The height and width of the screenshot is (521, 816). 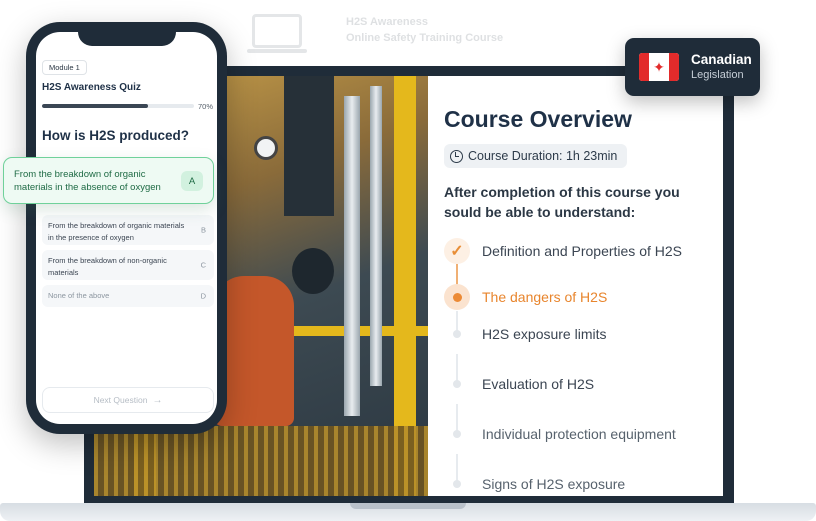 I want to click on course-duration-text: Course Duration: 1h 23min, so click(x=543, y=156).